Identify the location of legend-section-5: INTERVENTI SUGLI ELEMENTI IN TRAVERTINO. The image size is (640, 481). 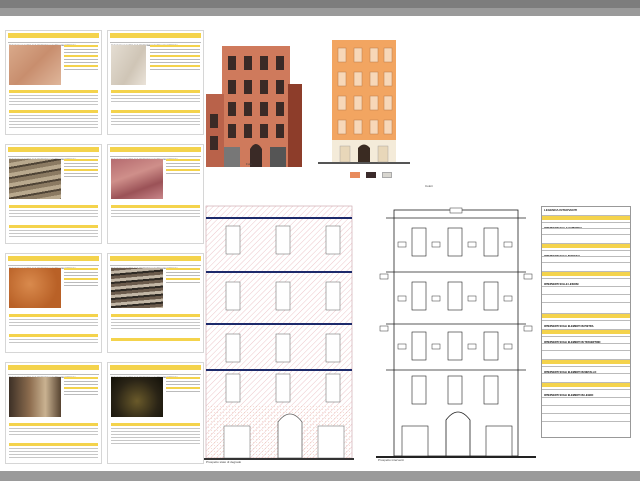
(586, 336).